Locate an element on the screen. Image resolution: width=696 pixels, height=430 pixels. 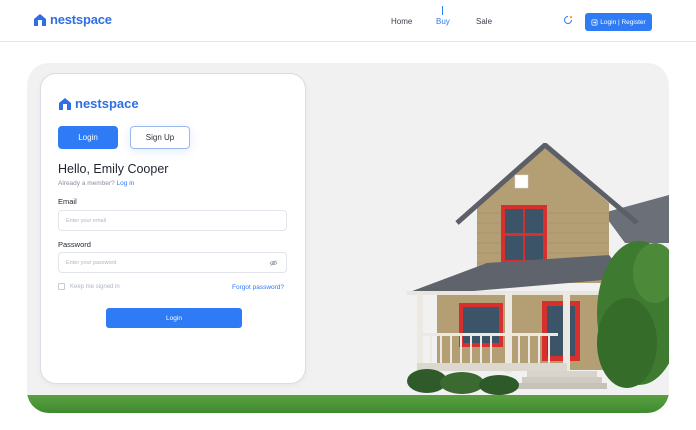
email-placeholder: Enter your email is located at coordinates (86, 220).